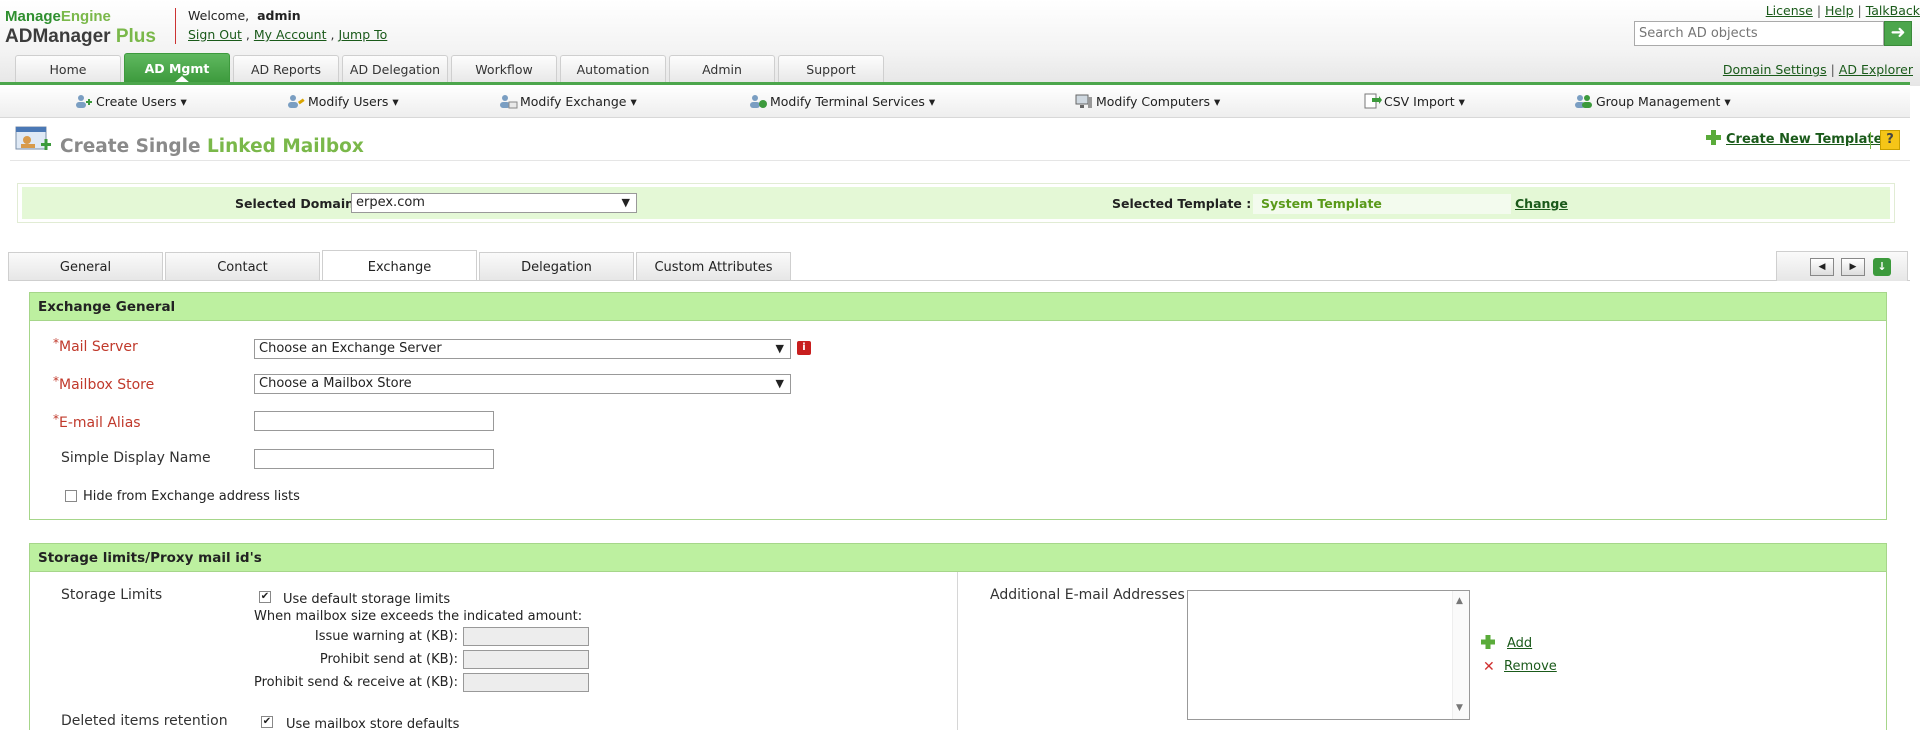 Image resolution: width=1920 pixels, height=730 pixels. Describe the element at coordinates (58, 16) in the screenshot. I see `manageengine-logo: ManageEngine` at that location.